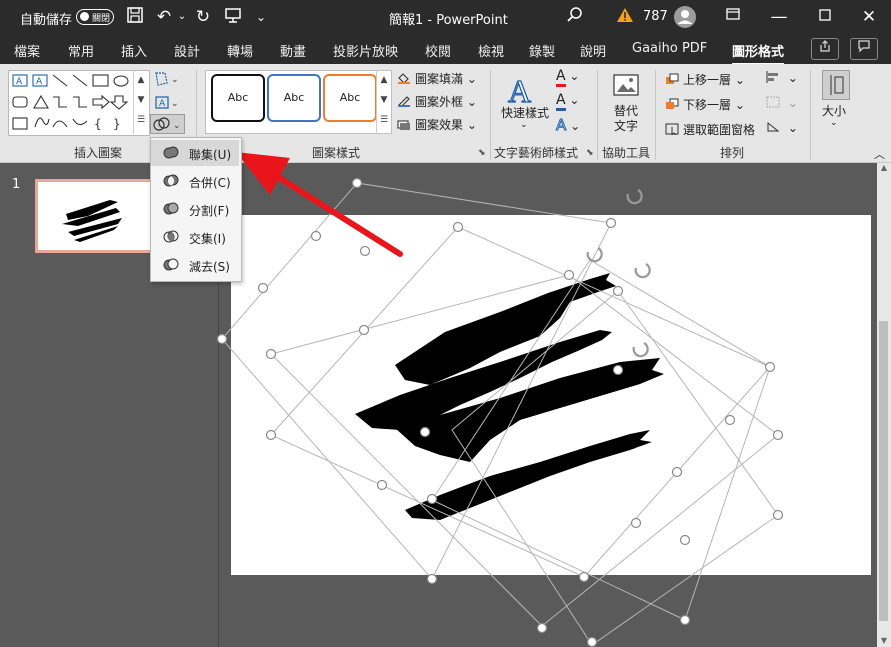 This screenshot has height=647, width=891. I want to click on shape-effects-button: 圖案效果 ⌄, so click(437, 124).